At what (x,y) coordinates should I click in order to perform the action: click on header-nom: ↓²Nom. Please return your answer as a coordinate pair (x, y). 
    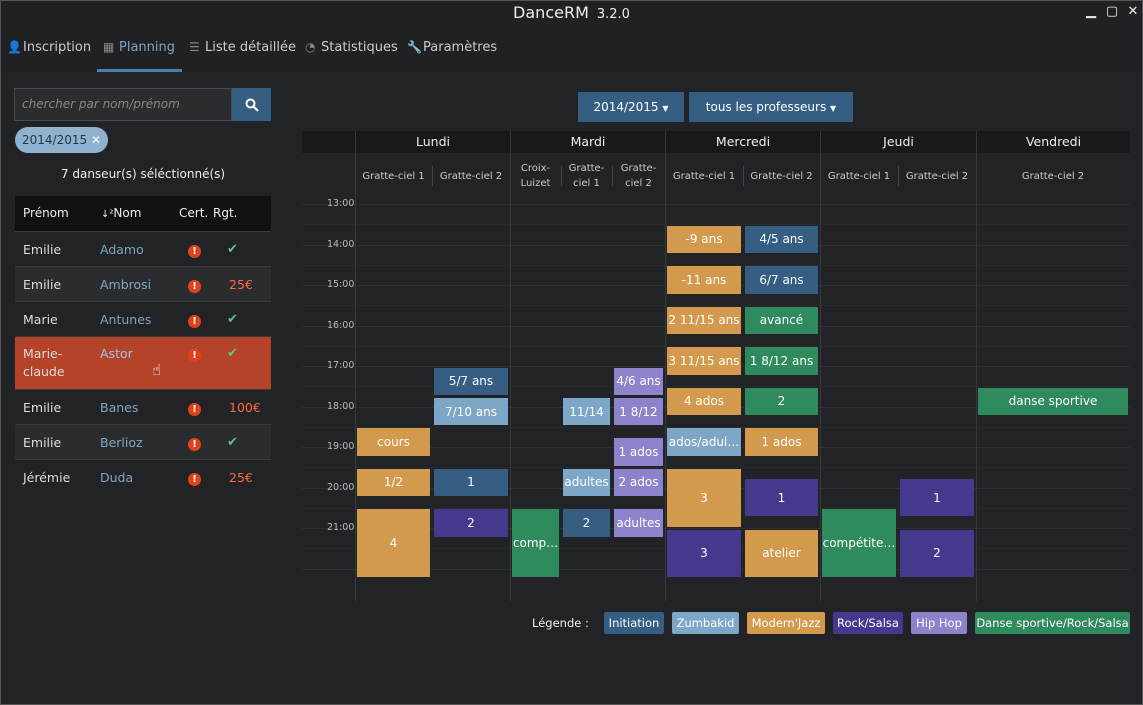
    Looking at the image, I should click on (121, 214).